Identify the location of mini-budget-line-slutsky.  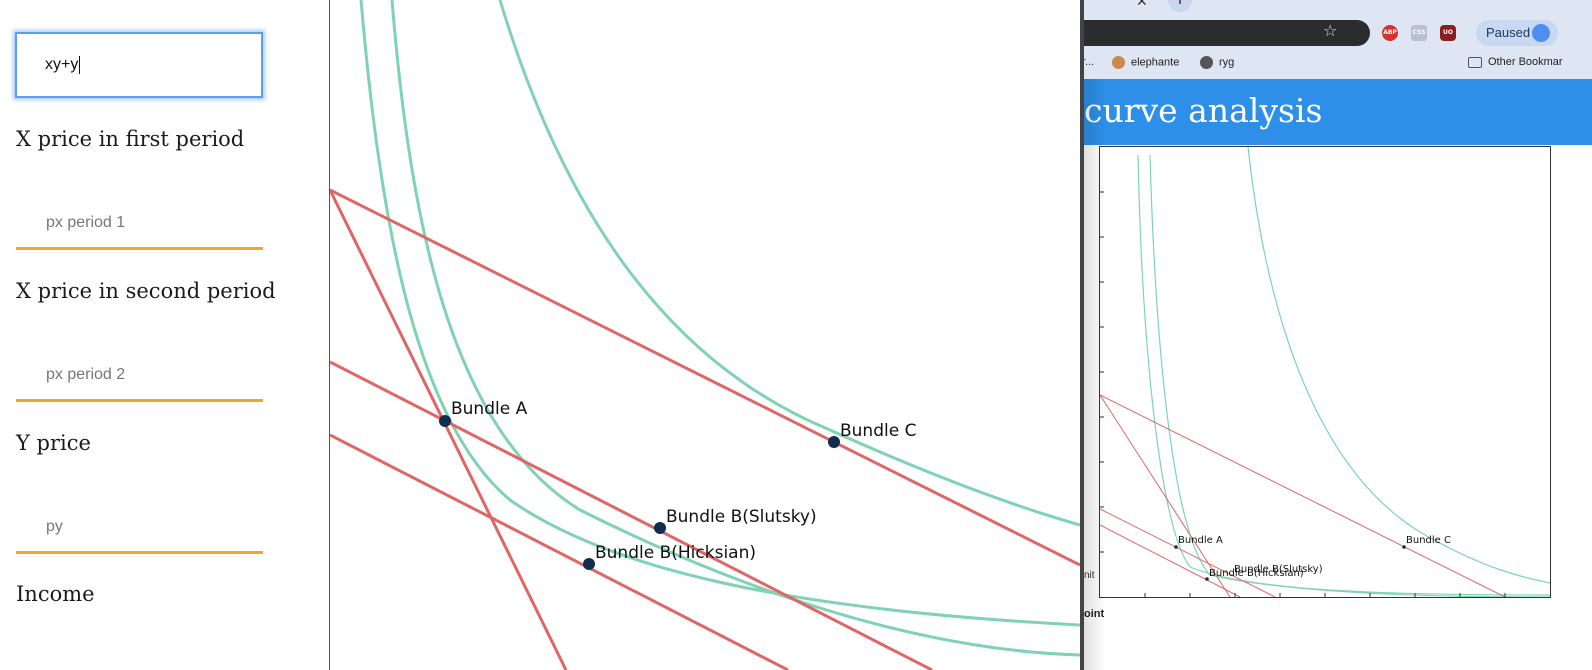
(1188, 552).